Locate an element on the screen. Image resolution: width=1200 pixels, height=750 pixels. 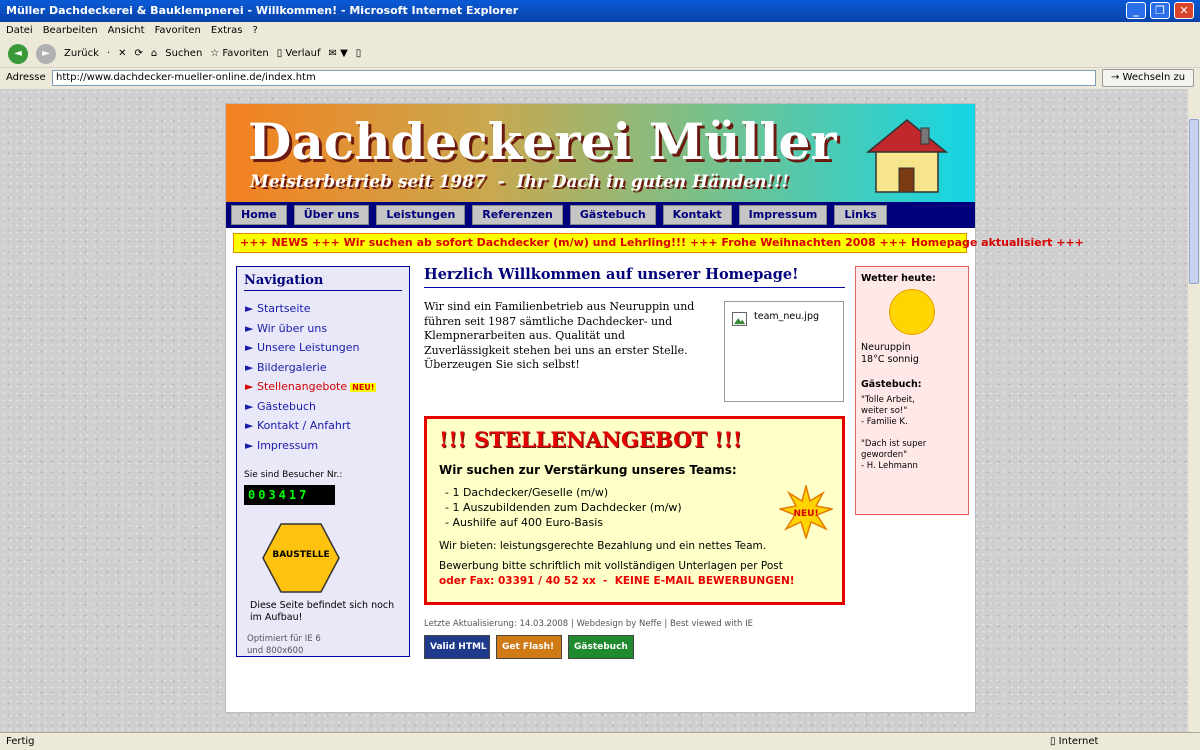
job-position-item: - 1 Auszubildenden zum Dachdecker (m/w) is located at coordinates (563, 507).